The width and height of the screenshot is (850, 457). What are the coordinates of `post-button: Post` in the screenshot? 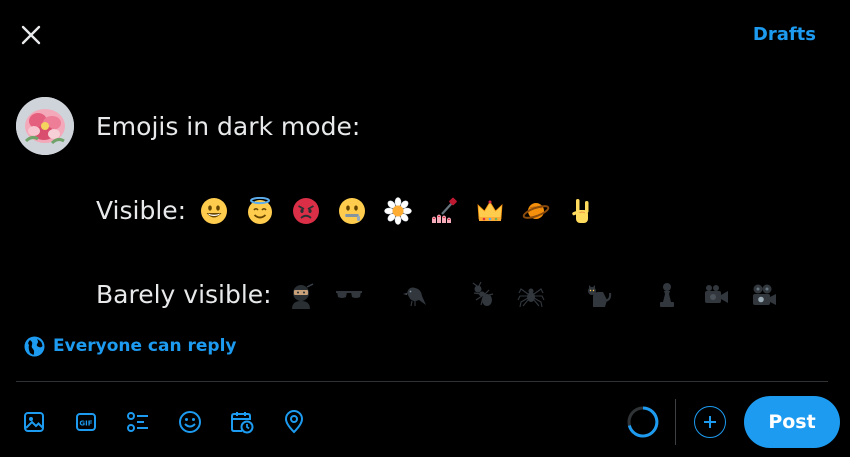 It's located at (792, 422).